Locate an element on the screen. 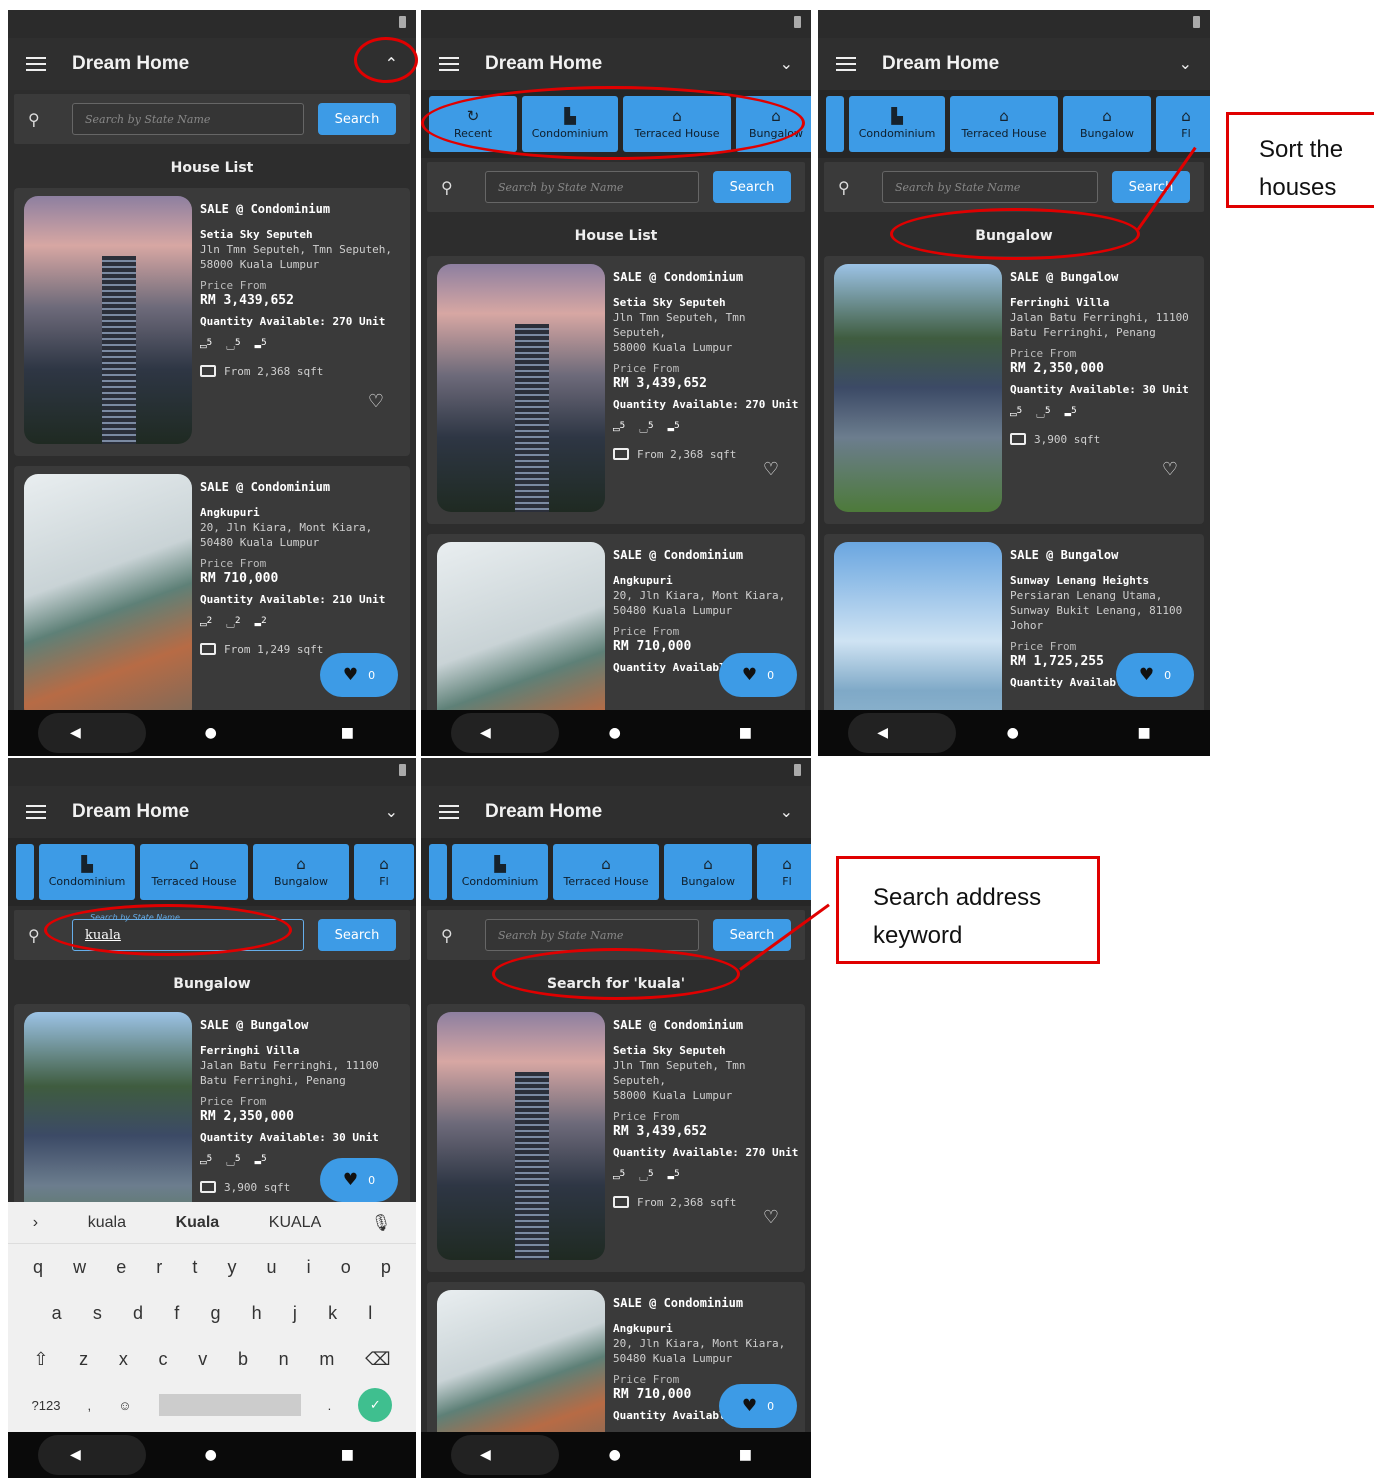 The image size is (1374, 1479). suggestion: KUALA is located at coordinates (295, 1223).